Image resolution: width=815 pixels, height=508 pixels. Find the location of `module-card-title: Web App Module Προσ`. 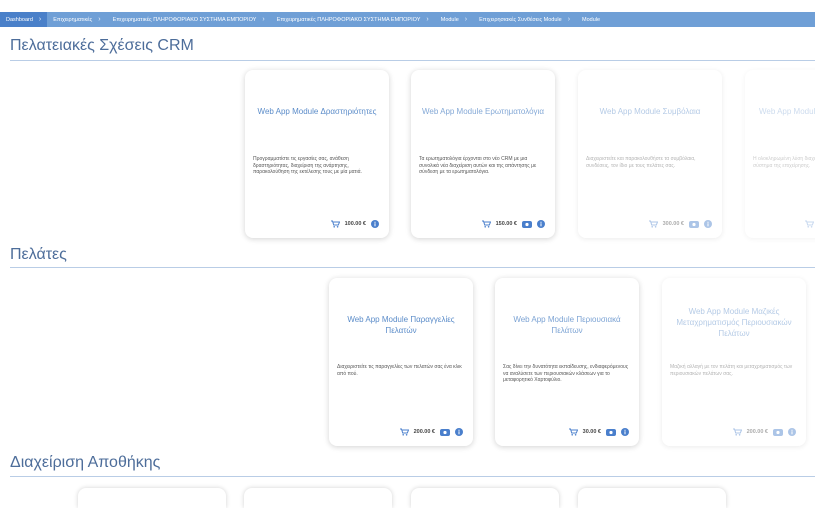

module-card-title: Web App Module Προσ is located at coordinates (787, 111).